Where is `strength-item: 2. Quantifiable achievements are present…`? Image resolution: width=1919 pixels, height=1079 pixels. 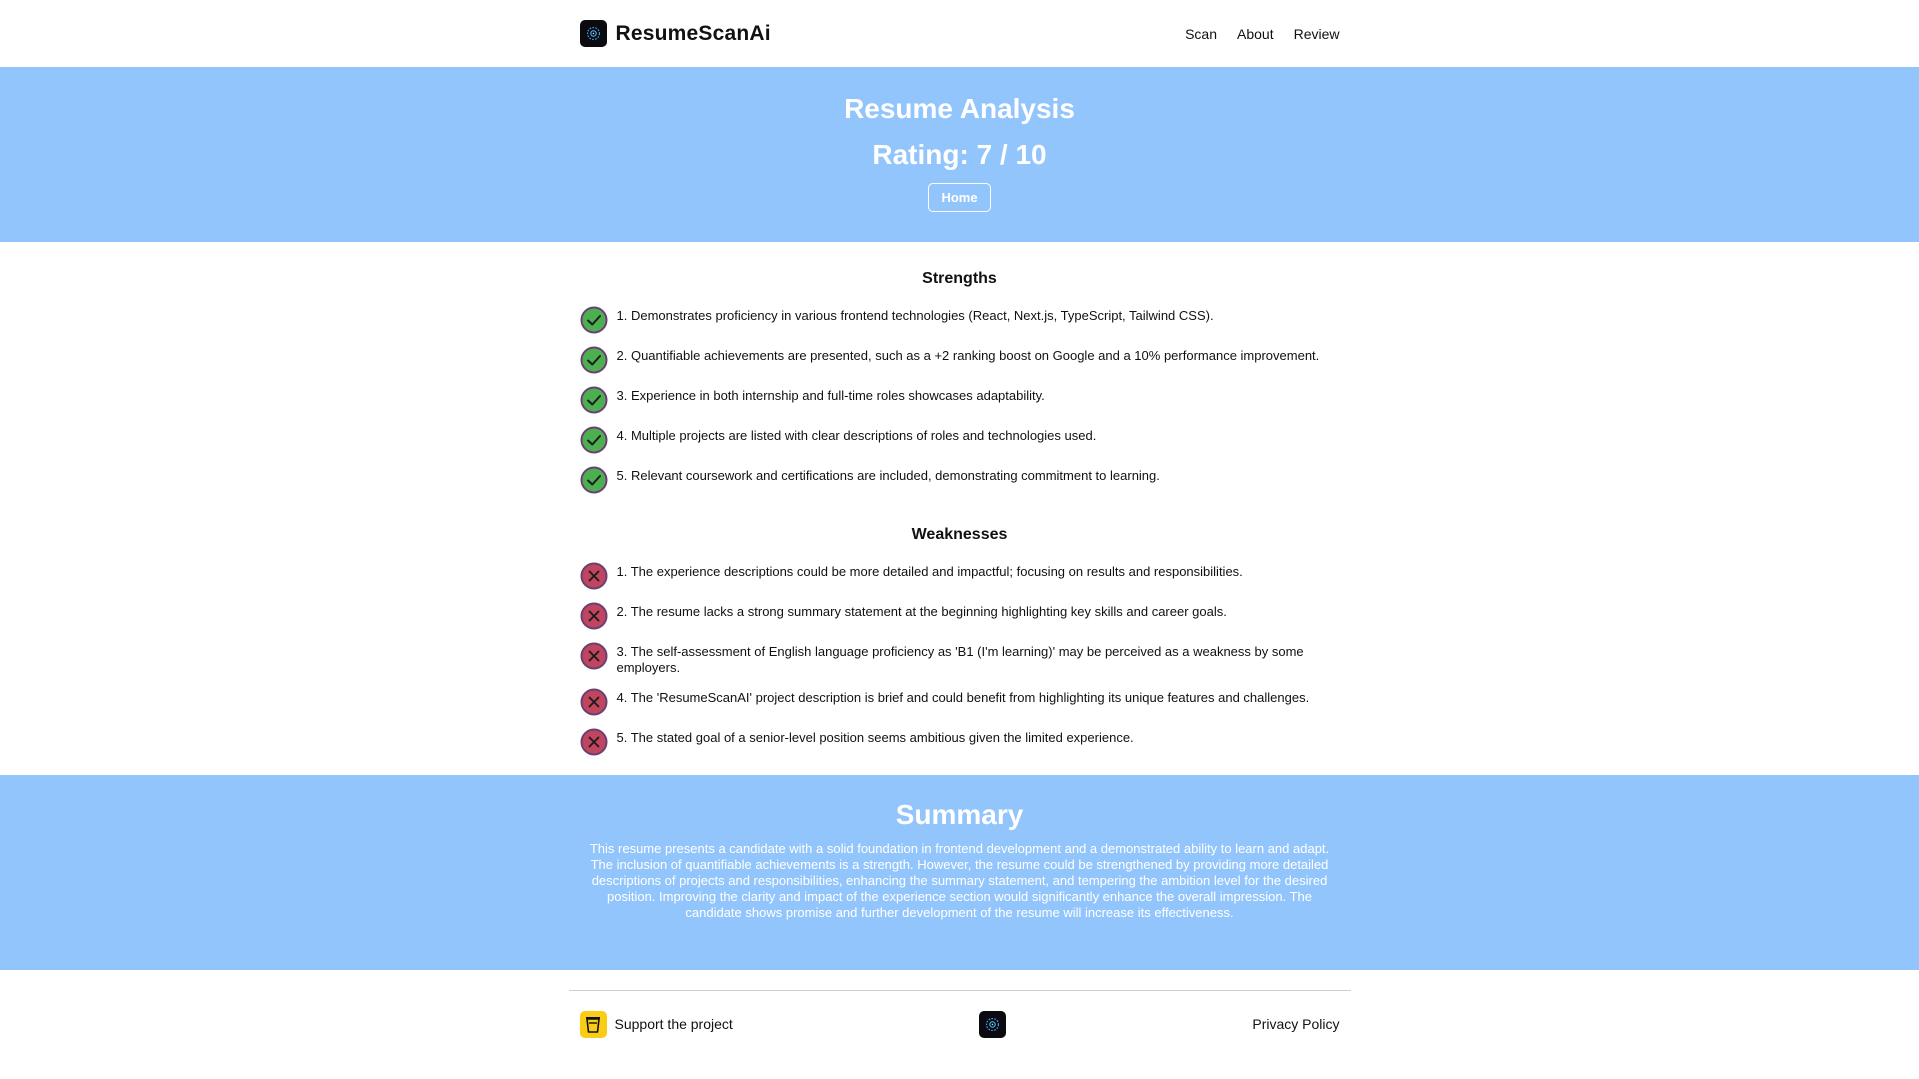 strength-item: 2. Quantifiable achievements are present… is located at coordinates (960, 360).